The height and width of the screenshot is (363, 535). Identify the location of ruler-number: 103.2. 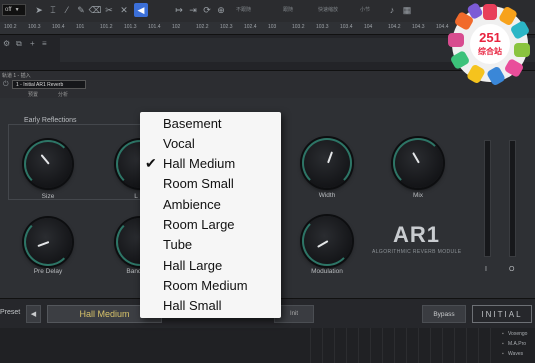
(298, 27).